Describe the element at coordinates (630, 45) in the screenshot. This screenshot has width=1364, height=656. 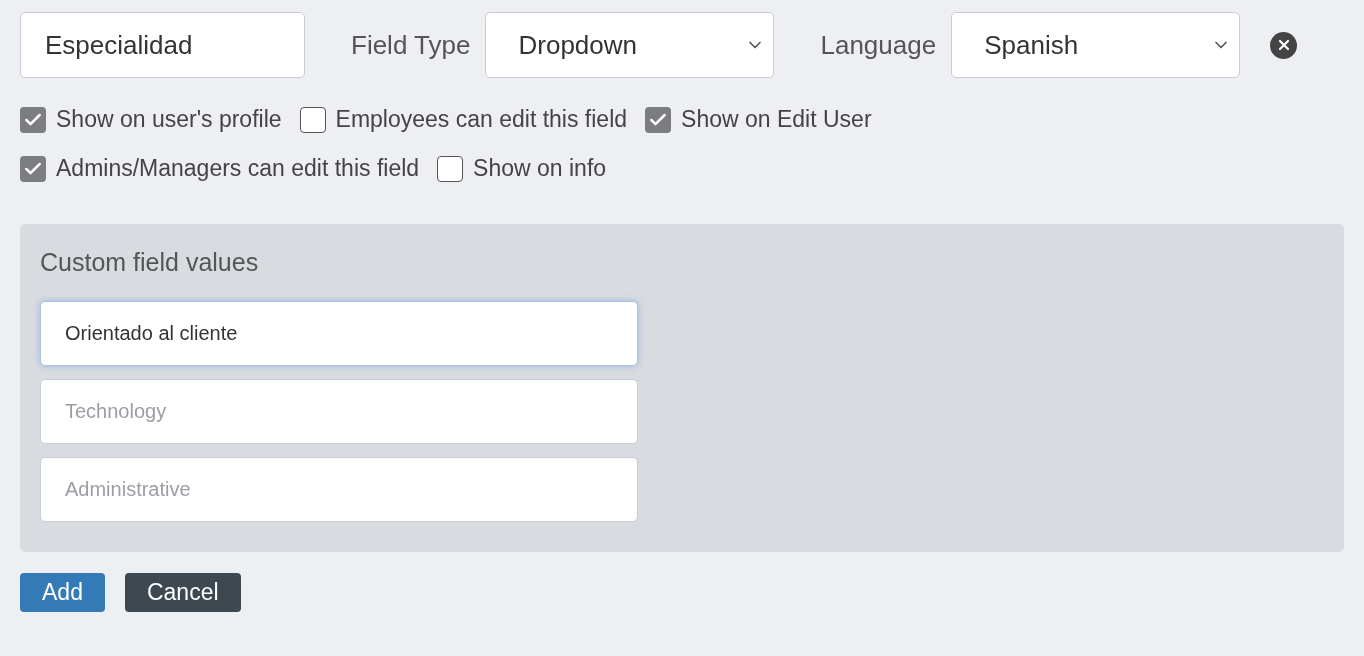
I see `field-type-dropdown: Dropdown` at that location.